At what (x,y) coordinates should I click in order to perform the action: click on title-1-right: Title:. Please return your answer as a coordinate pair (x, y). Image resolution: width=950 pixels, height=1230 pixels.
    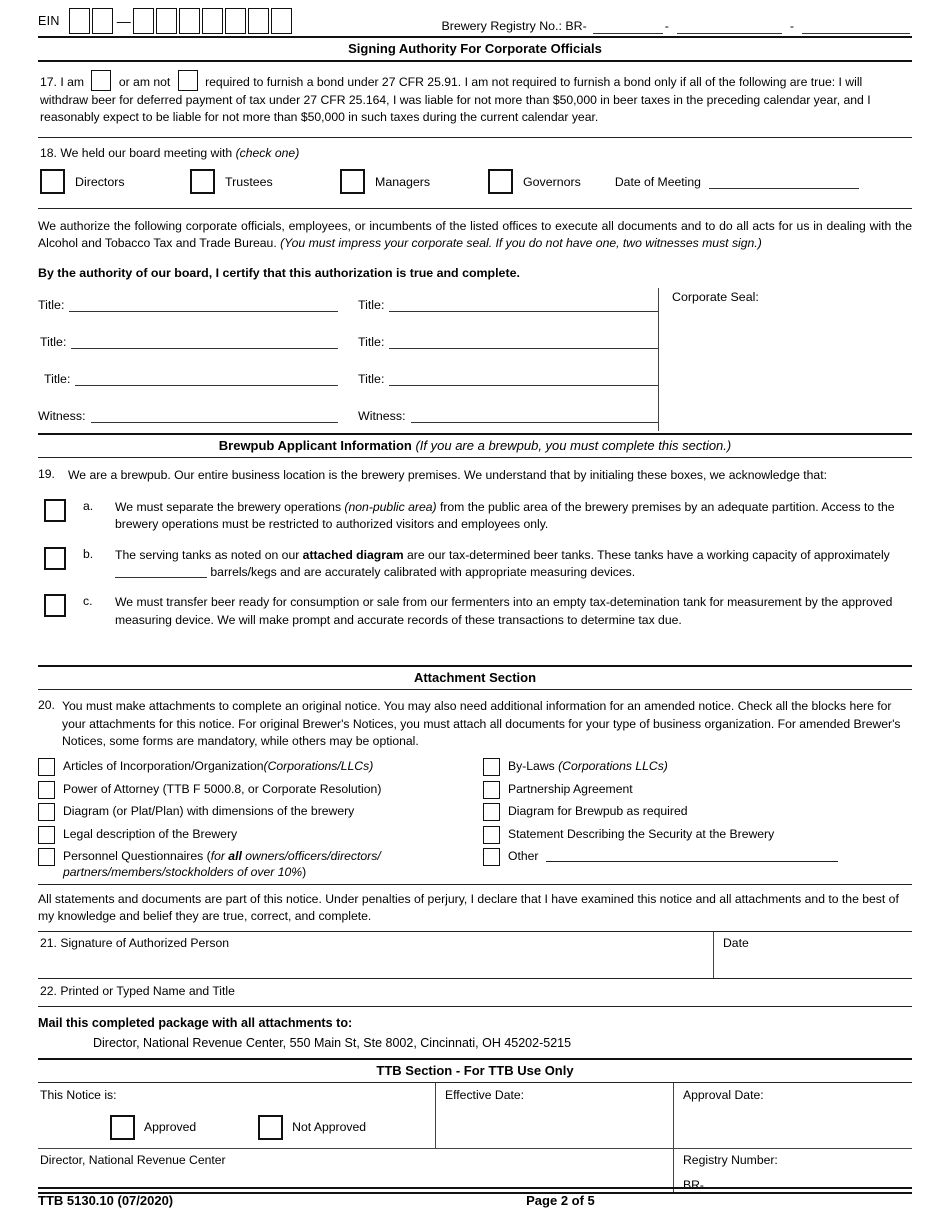
    Looking at the image, I should click on (508, 305).